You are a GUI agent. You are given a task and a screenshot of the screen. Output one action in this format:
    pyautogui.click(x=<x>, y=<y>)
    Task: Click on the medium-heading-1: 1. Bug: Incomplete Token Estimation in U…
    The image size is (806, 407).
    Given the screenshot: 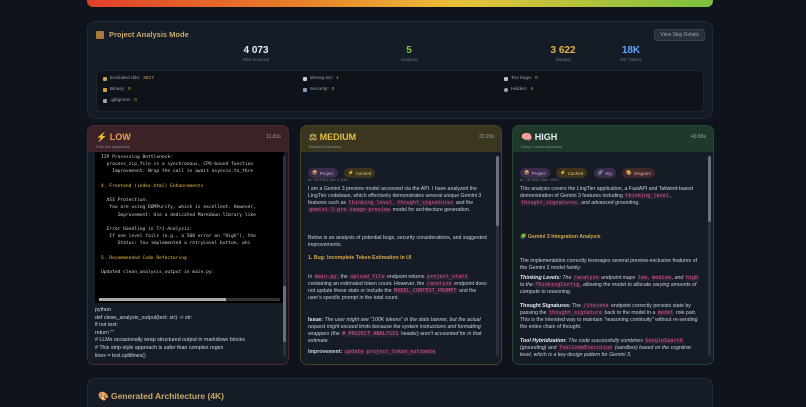 What is the action you would take?
    pyautogui.click(x=360, y=258)
    